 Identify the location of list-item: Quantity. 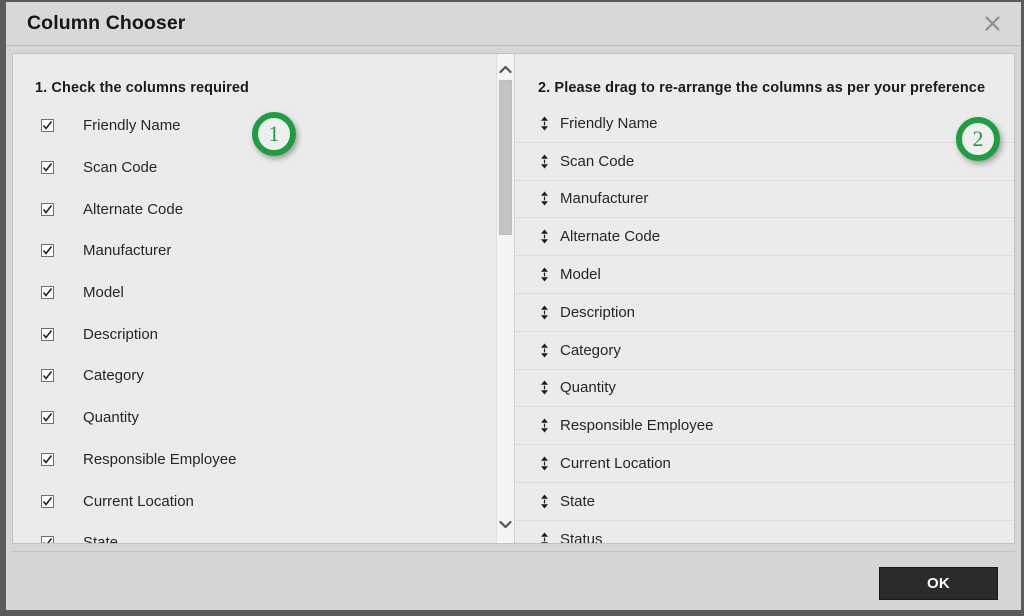
(263, 418).